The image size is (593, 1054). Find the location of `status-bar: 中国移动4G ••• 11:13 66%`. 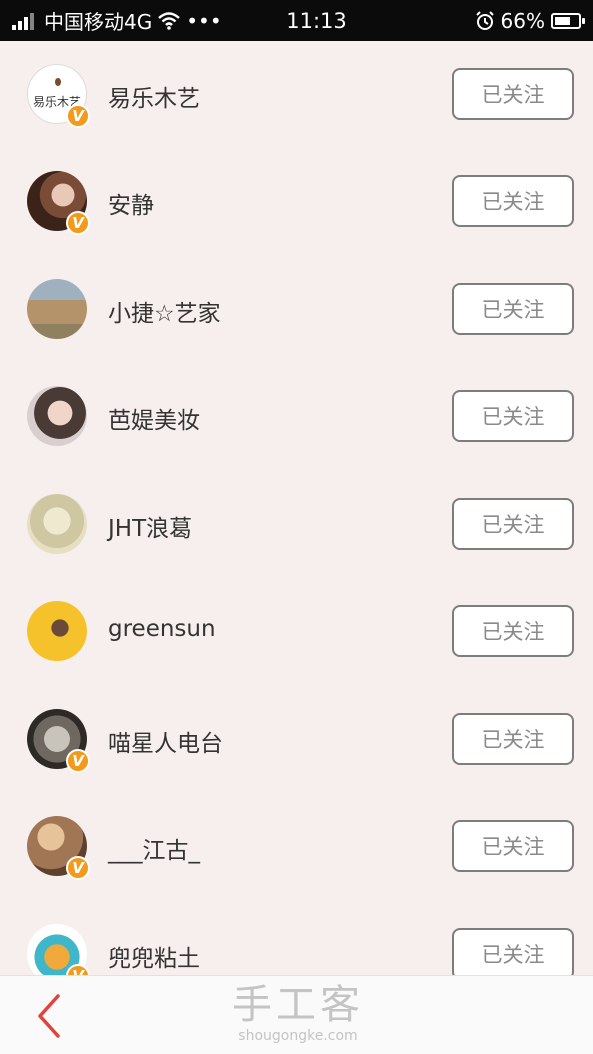

status-bar: 中国移动4G ••• 11:13 66% is located at coordinates (296, 20).